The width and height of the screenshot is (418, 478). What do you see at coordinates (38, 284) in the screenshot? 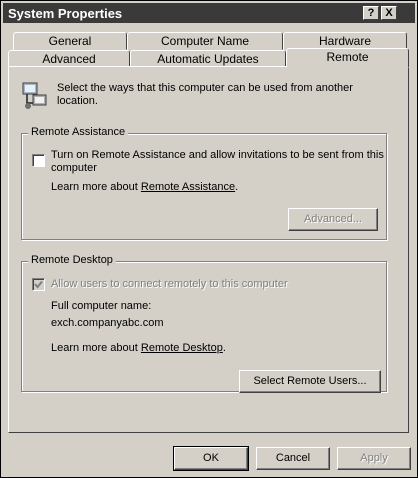
I see `allow-remote-checkbox` at bounding box center [38, 284].